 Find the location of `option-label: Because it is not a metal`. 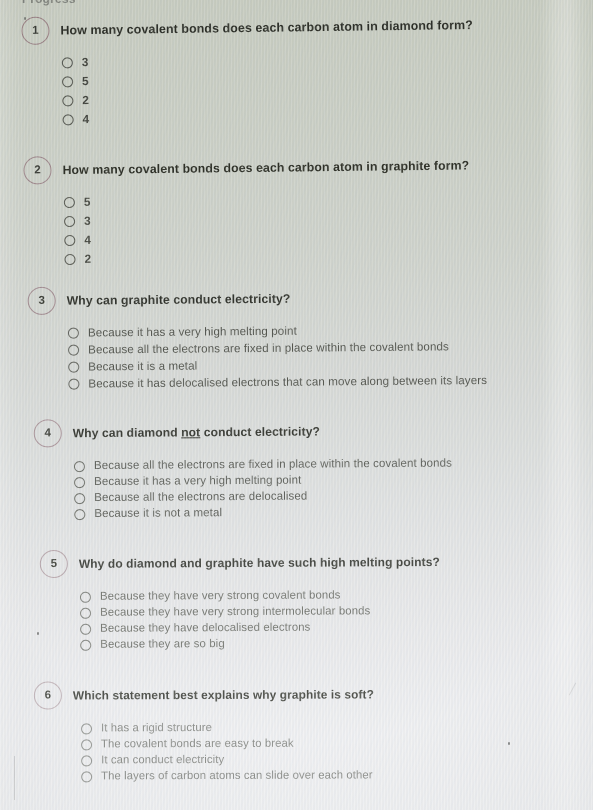

option-label: Because it is not a metal is located at coordinates (158, 514).